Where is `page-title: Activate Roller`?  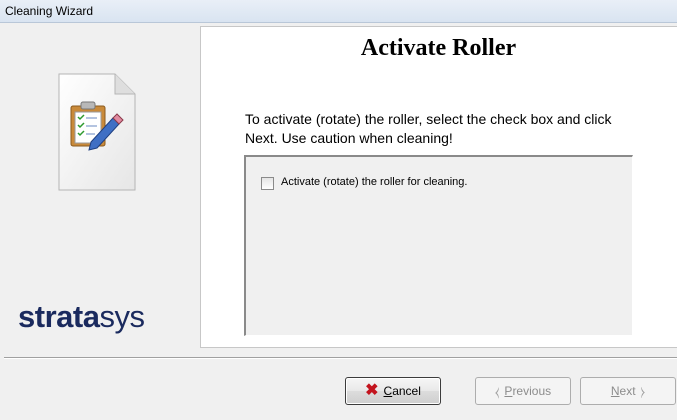
page-title: Activate Roller is located at coordinates (438, 48).